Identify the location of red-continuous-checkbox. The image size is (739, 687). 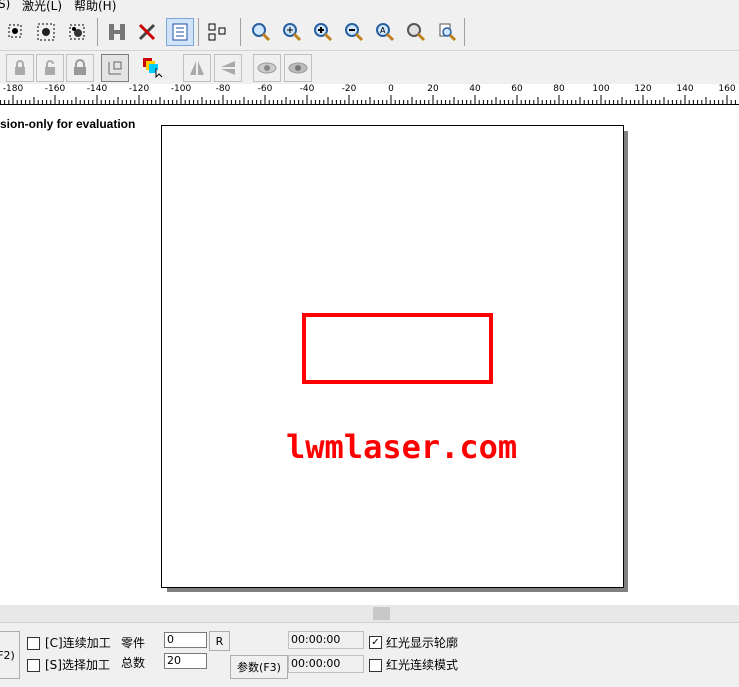
(375, 665).